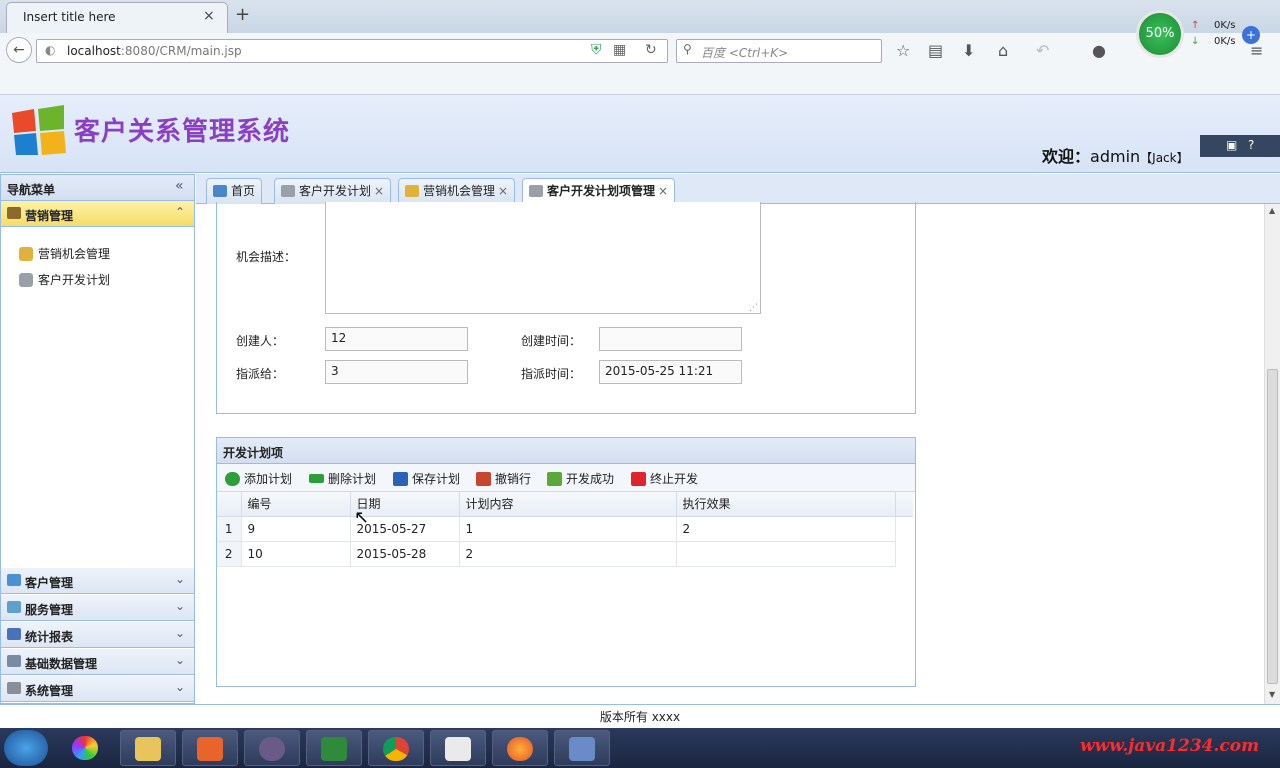 The width and height of the screenshot is (1280, 768). Describe the element at coordinates (210, 748) in the screenshot. I see `taskbar-app-presentation` at that location.